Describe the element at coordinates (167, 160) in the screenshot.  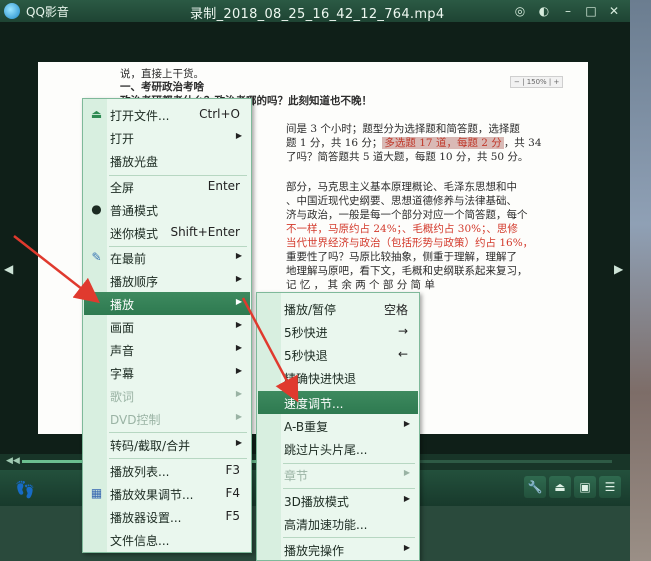
I see `menu-play-disc: 播放光盘` at that location.